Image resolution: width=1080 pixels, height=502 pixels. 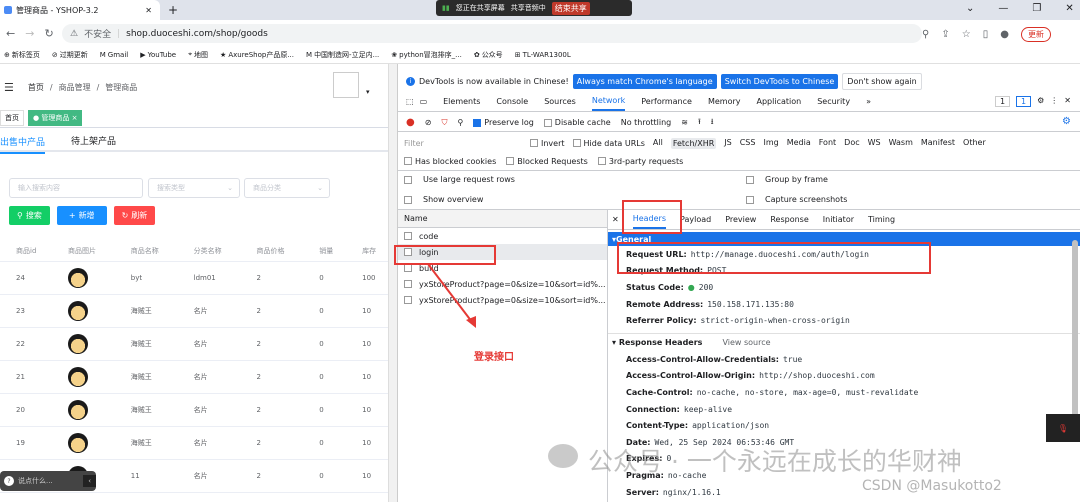 What do you see at coordinates (9, 87) in the screenshot?
I see `menu-toggle-icon: ☰` at bounding box center [9, 87].